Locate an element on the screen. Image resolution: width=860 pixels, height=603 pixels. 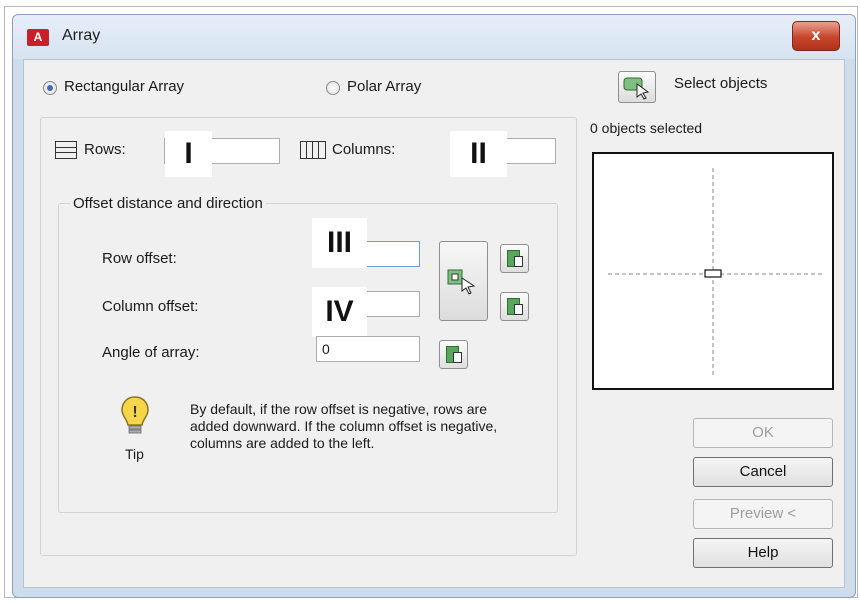
rows-label: Rows: is located at coordinates (105, 149).